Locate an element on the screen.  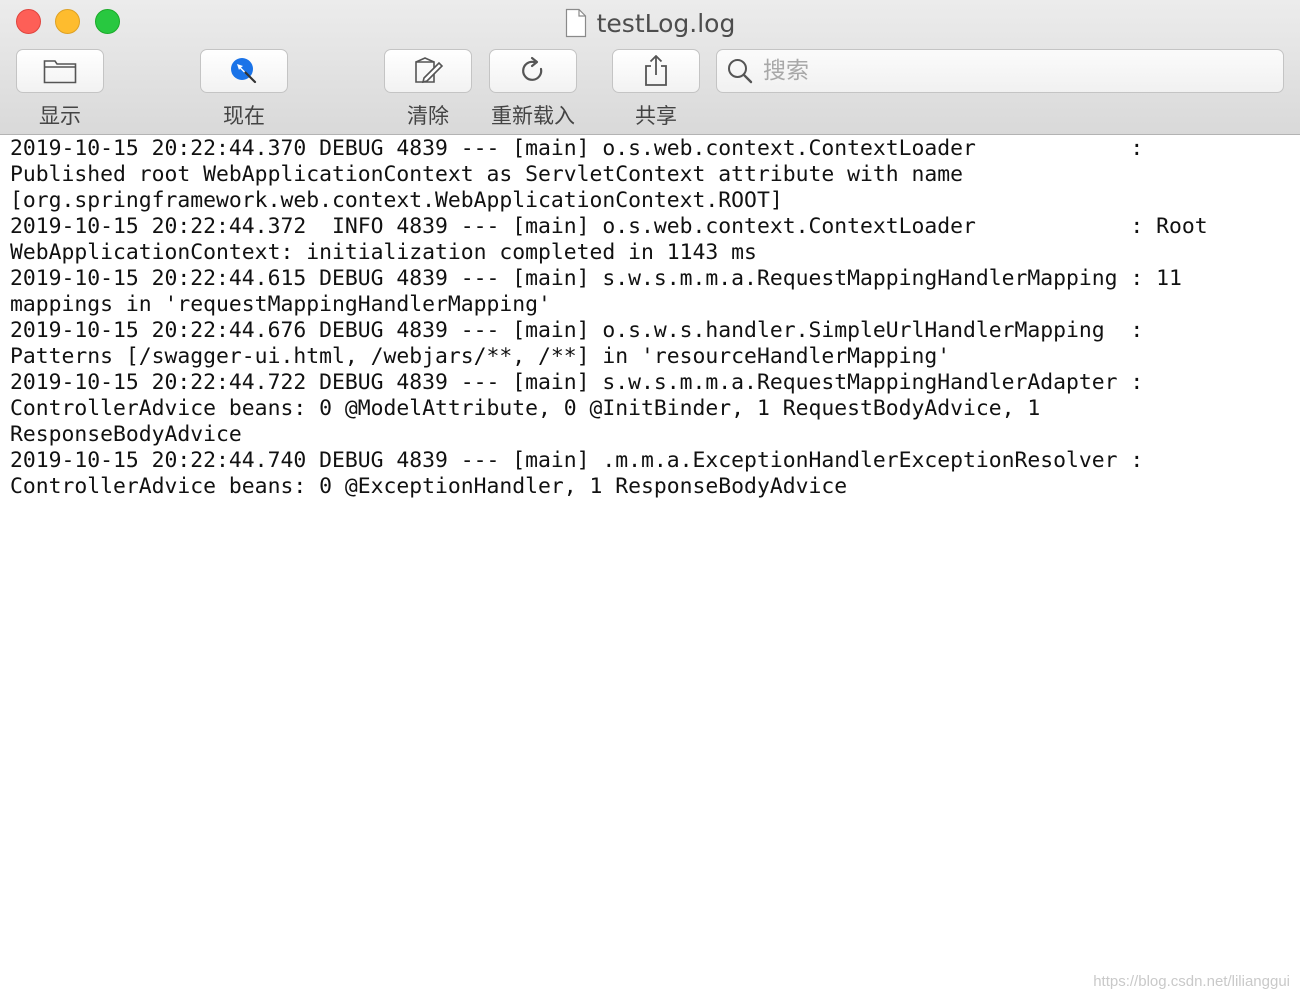
share-icon is located at coordinates (656, 70).